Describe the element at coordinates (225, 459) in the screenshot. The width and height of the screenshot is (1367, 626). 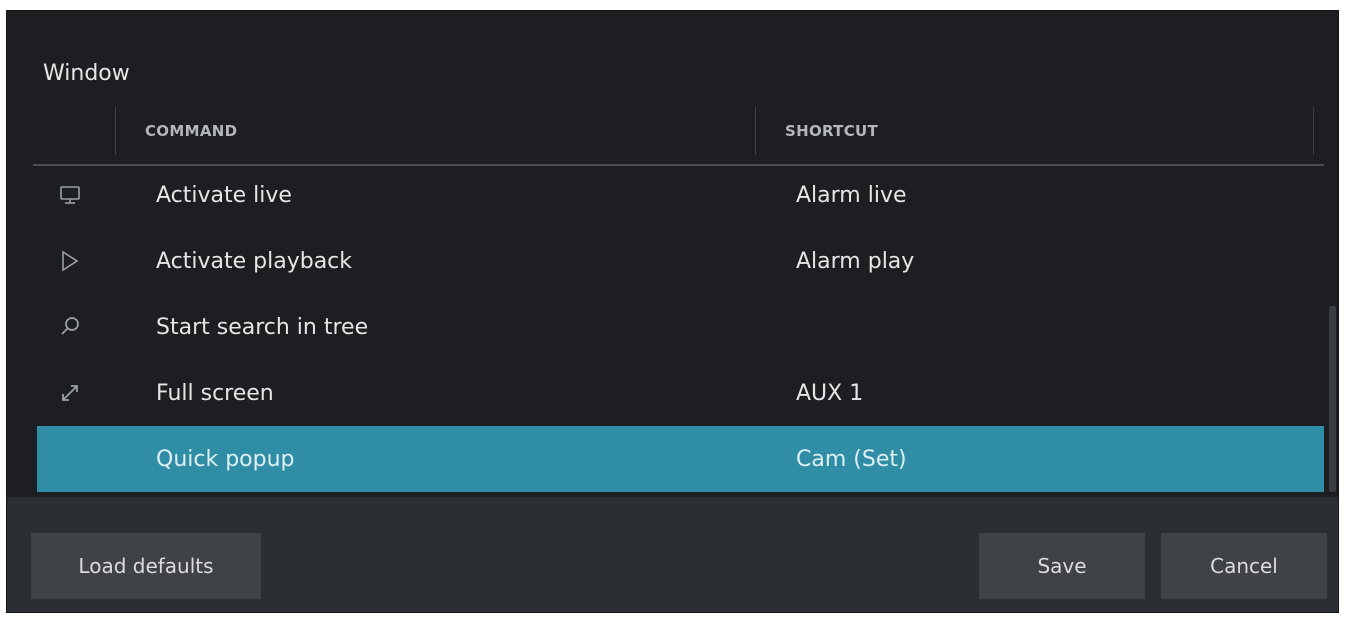
I see `command-label: Quick popup` at that location.